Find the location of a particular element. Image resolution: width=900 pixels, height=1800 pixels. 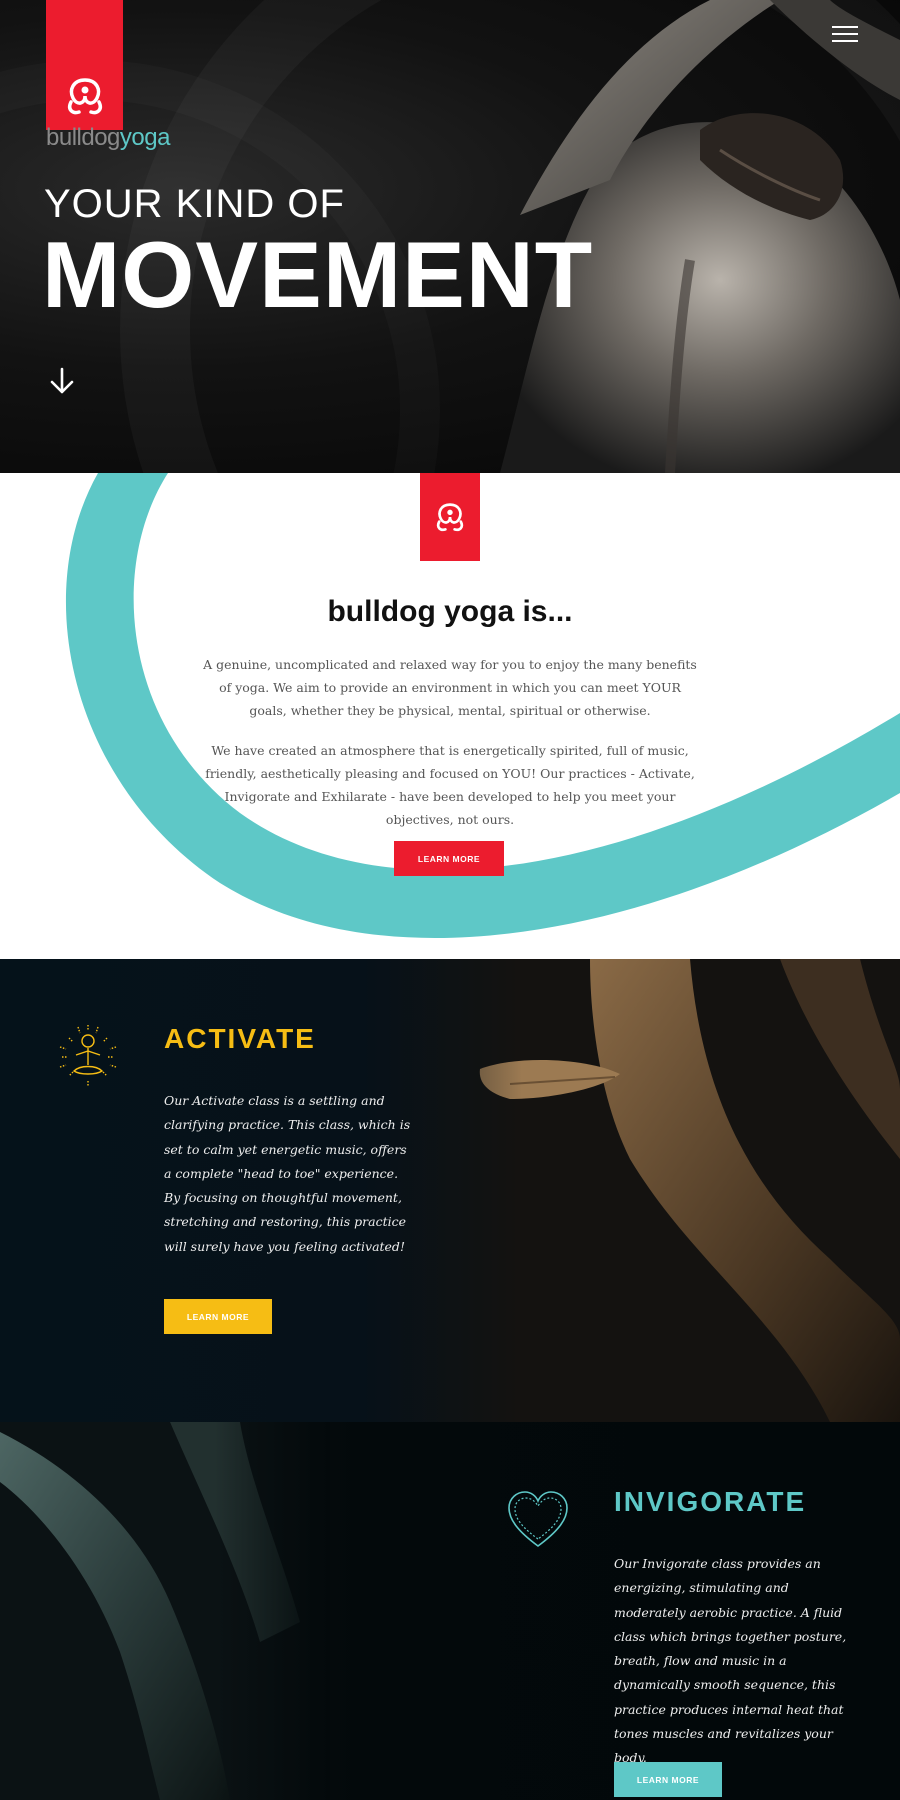

brand-word-bulldog: bulldog is located at coordinates (83, 137).